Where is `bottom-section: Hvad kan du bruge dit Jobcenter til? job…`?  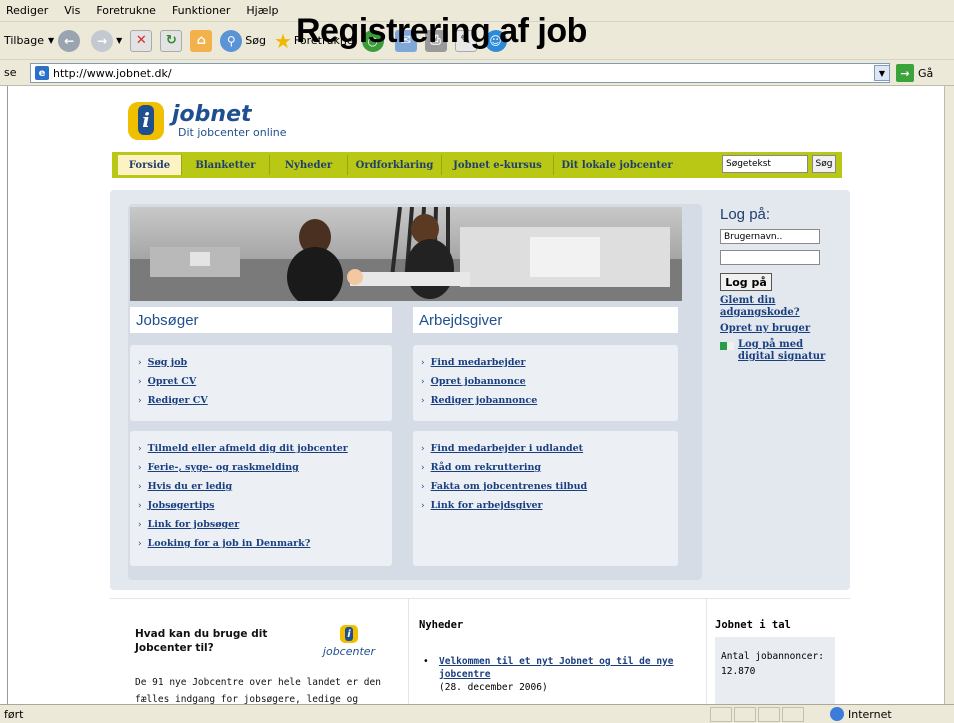 bottom-section: Hvad kan du bruge dit Jobcenter til? job… is located at coordinates (480, 651).